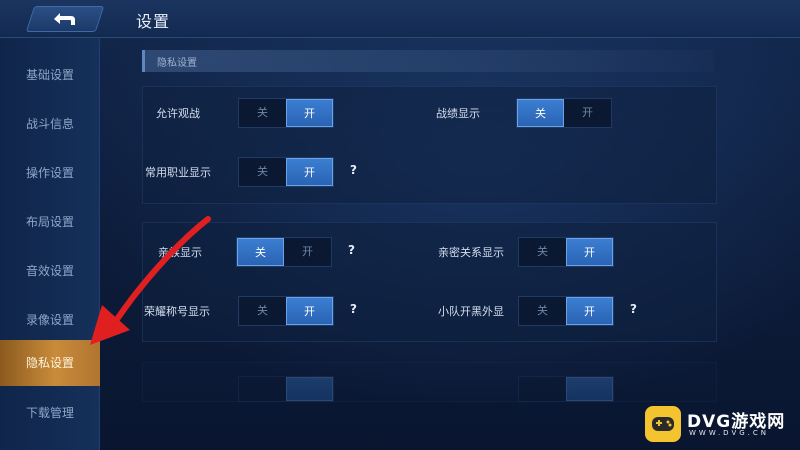 This screenshot has width=800, height=450. I want to click on sidebar-item-downloads: 下载管理, so click(50, 413).